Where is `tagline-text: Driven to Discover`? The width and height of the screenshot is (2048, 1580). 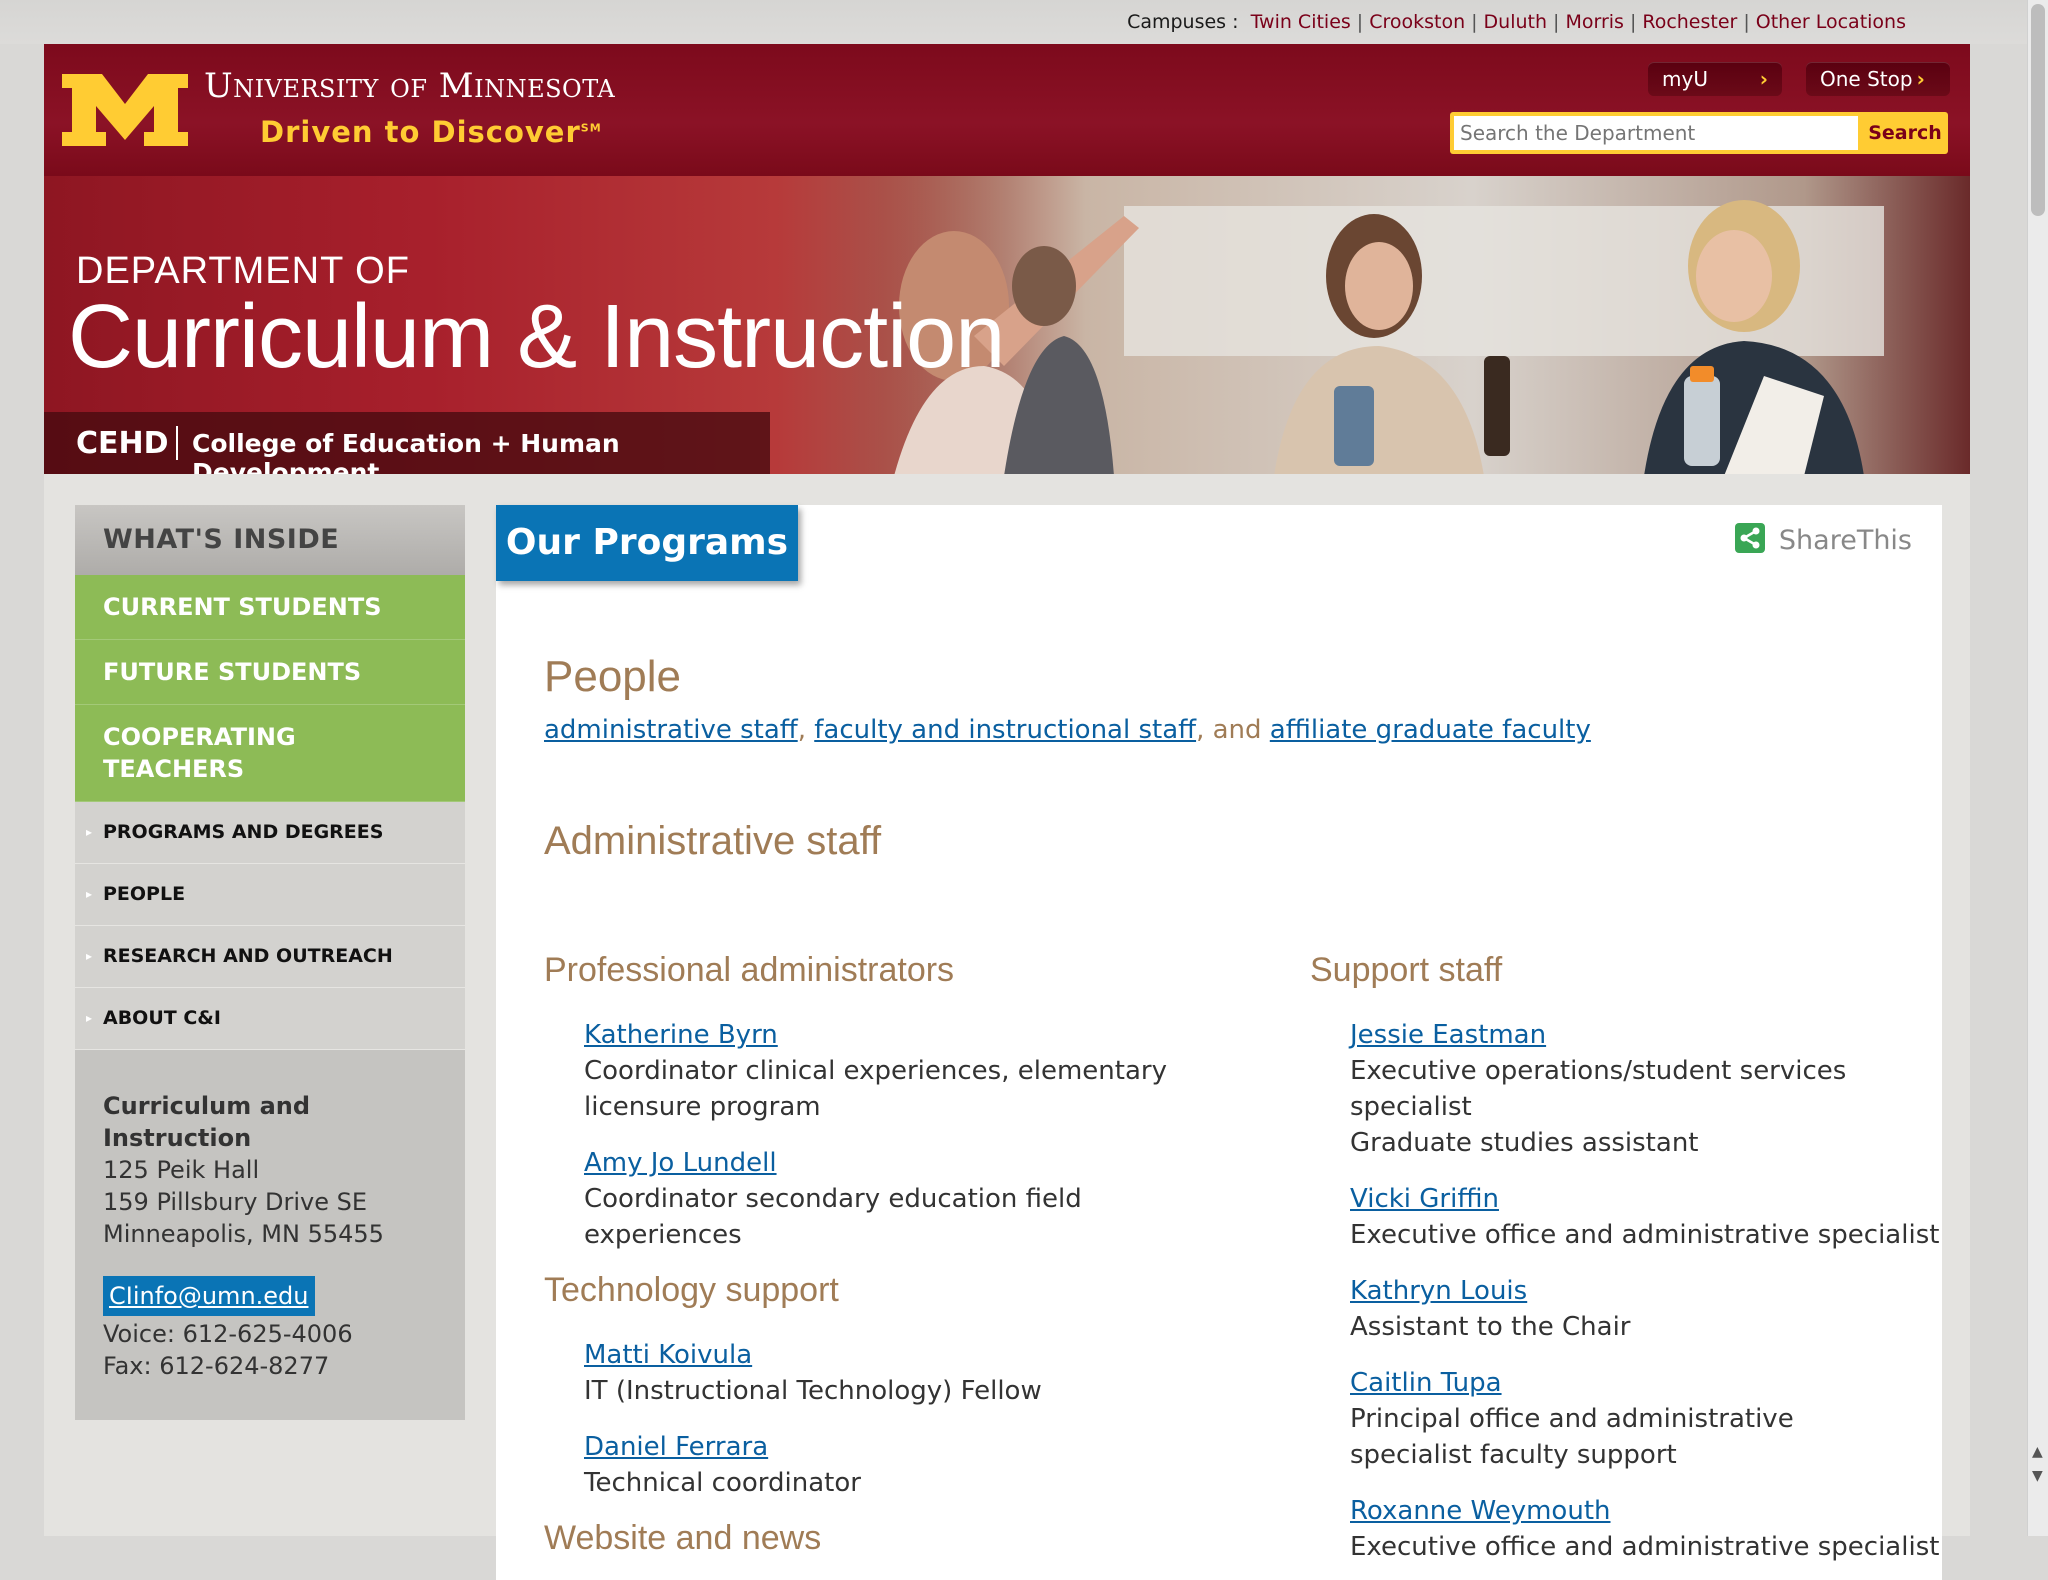
tagline-text: Driven to Discover is located at coordinates (420, 132).